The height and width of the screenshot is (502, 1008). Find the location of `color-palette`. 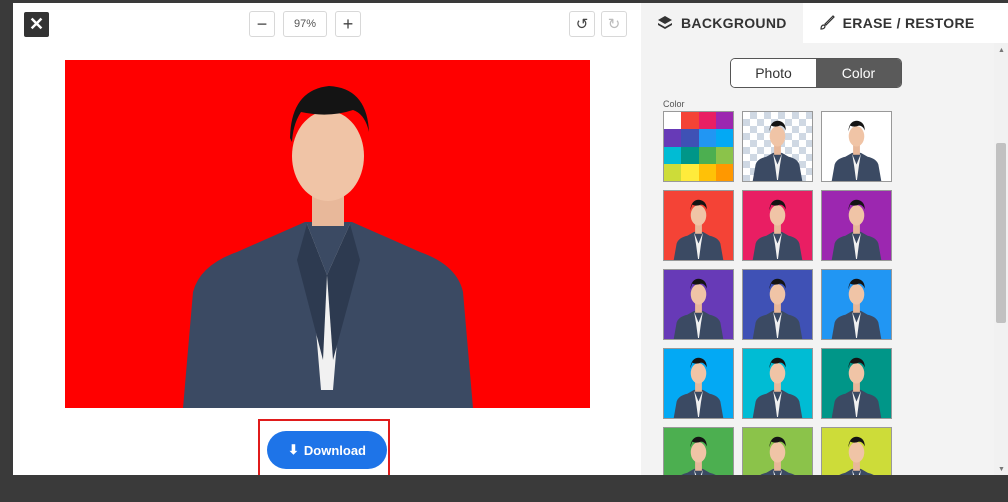

color-palette is located at coordinates (698, 146).